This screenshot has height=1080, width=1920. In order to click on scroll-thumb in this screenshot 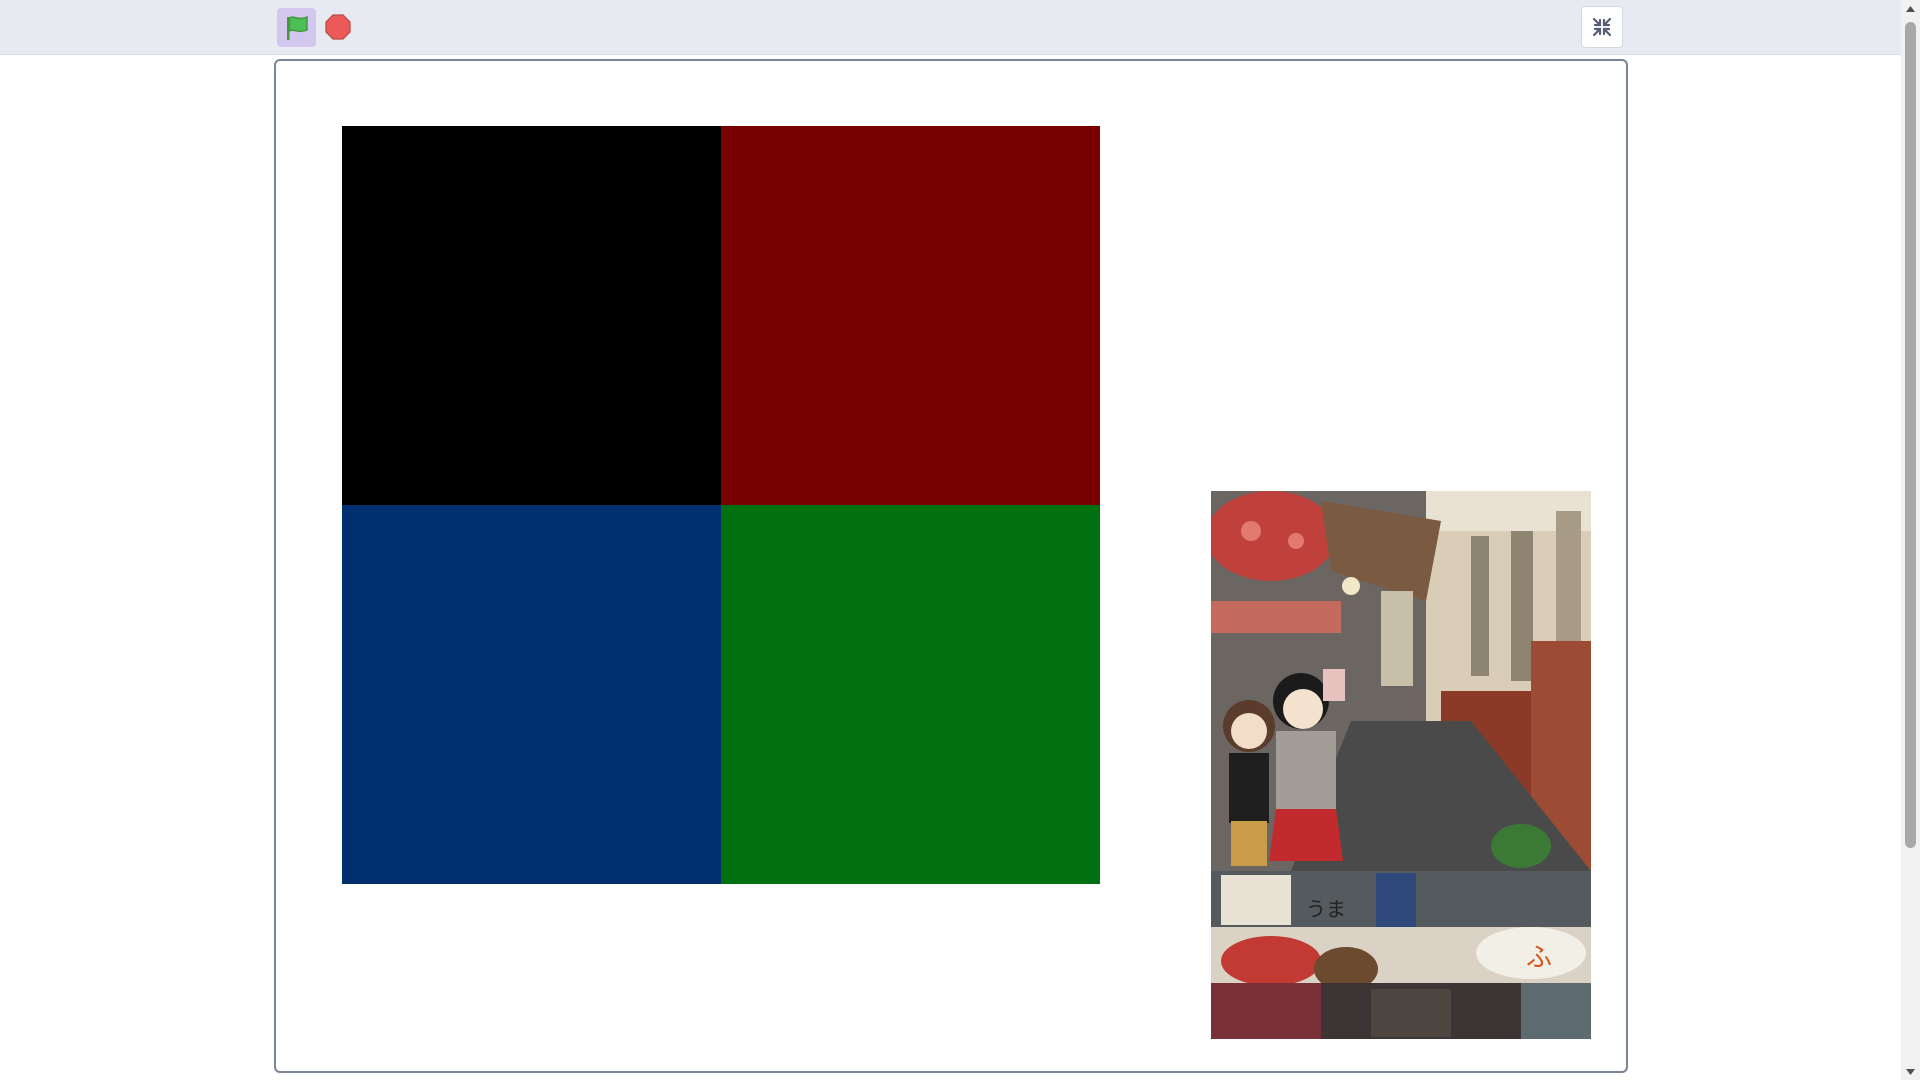, I will do `click(1910, 435)`.